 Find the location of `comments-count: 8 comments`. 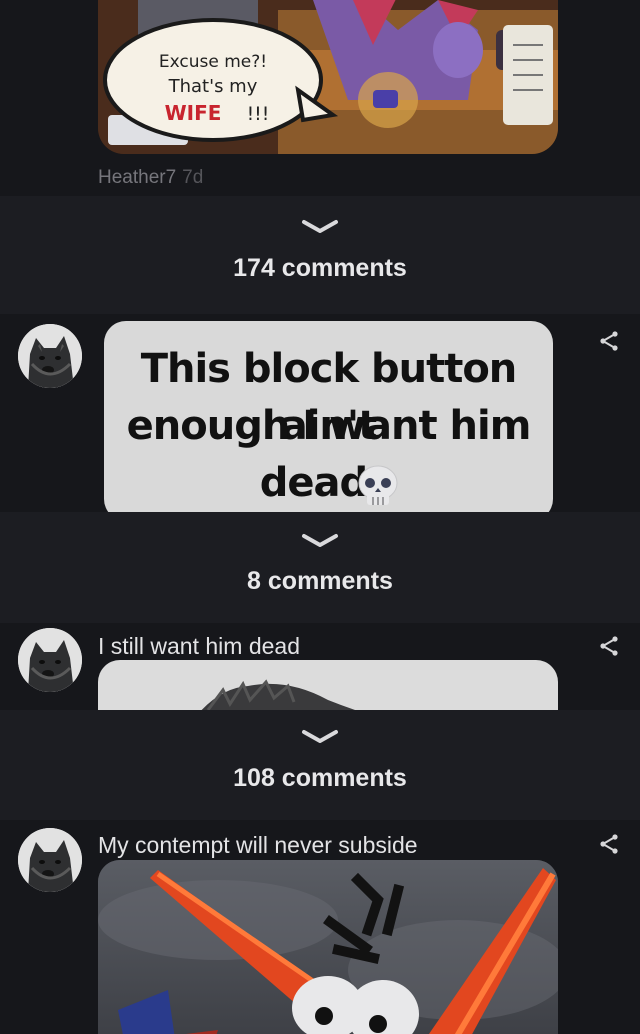

comments-count: 8 comments is located at coordinates (320, 581).